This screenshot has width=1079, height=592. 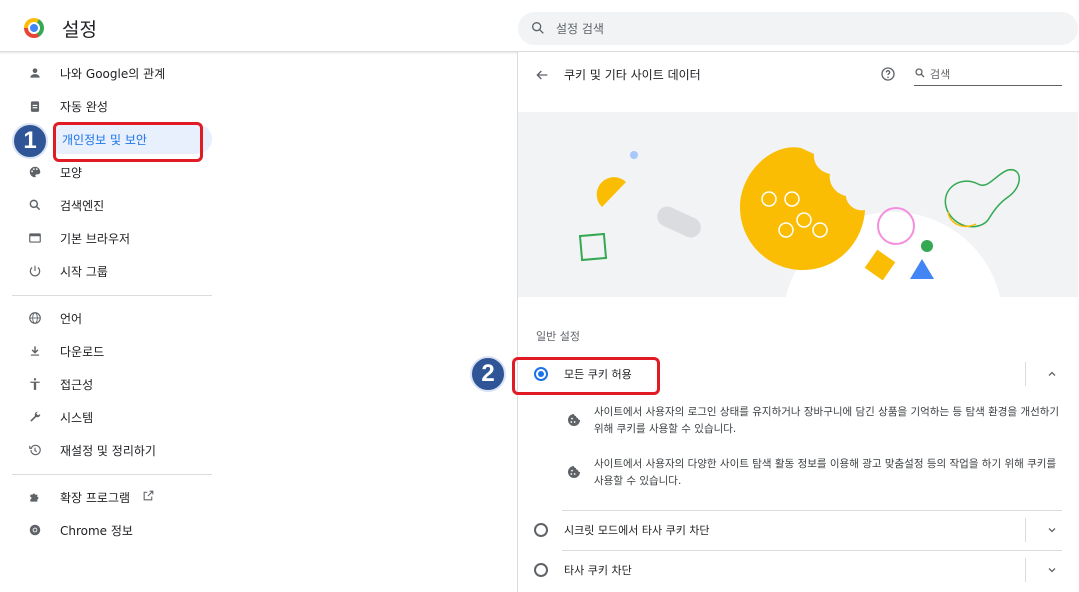 I want to click on sidebar-item-you-and-google: 나와 Google의 관계, so click(x=111, y=73).